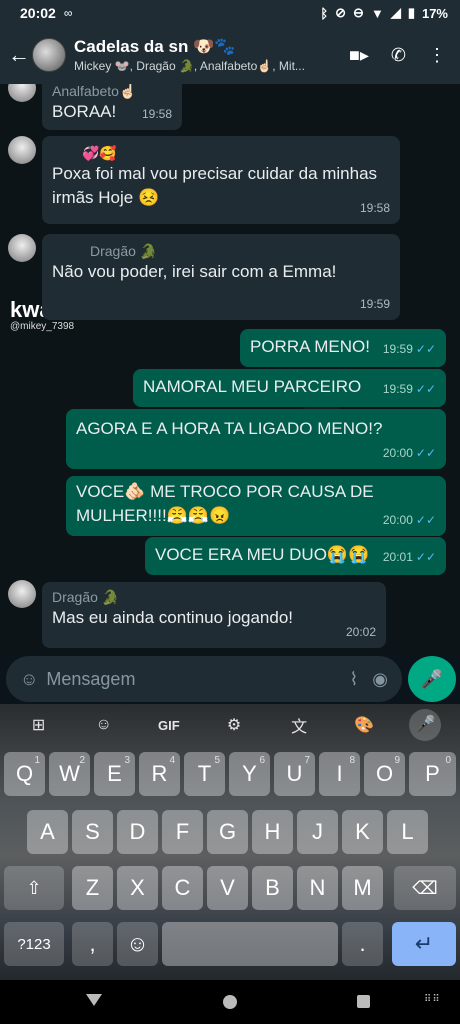  I want to click on theme-icon: 🎨, so click(364, 725).